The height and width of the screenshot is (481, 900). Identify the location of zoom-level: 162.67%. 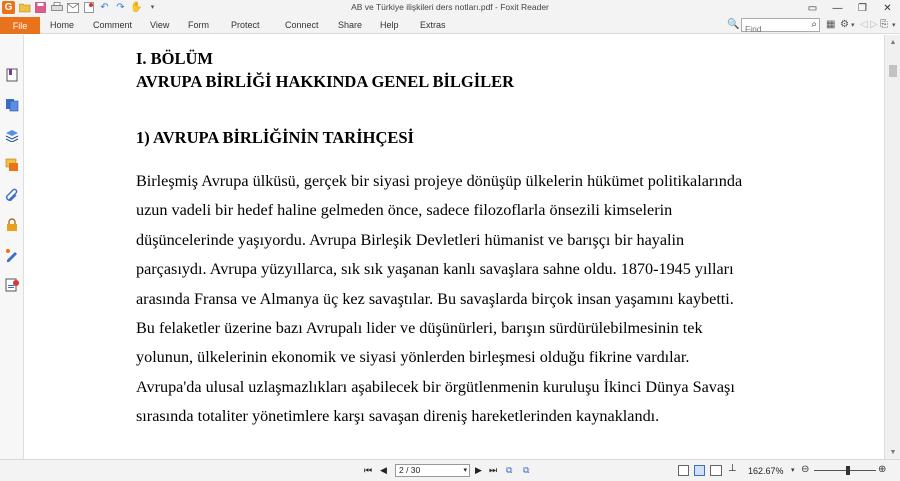
(766, 471).